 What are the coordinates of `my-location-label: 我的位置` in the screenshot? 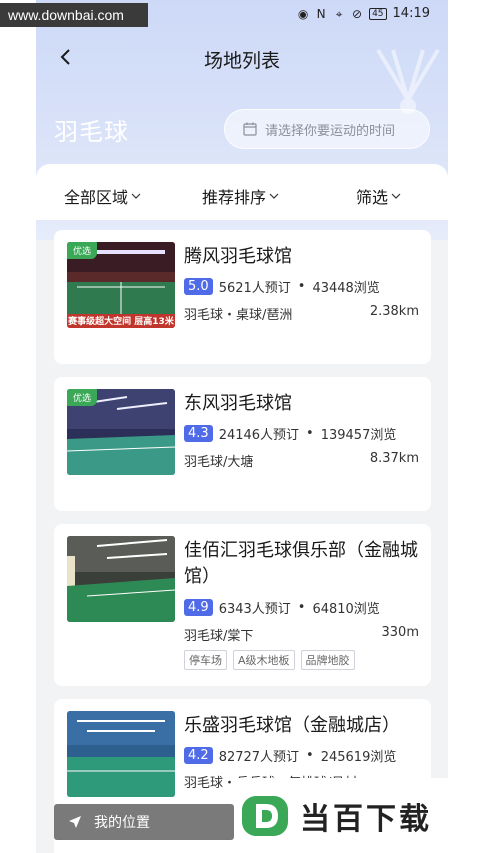 It's located at (122, 823).